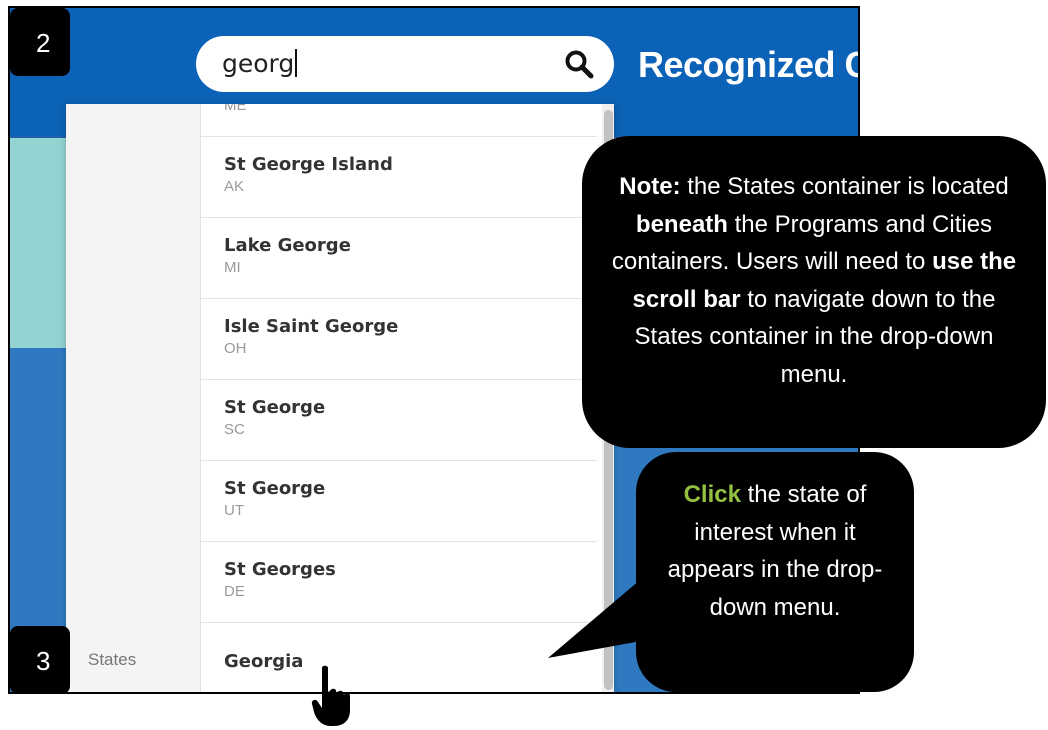 The width and height of the screenshot is (1048, 730). I want to click on search-input-value: georg, so click(258, 63).